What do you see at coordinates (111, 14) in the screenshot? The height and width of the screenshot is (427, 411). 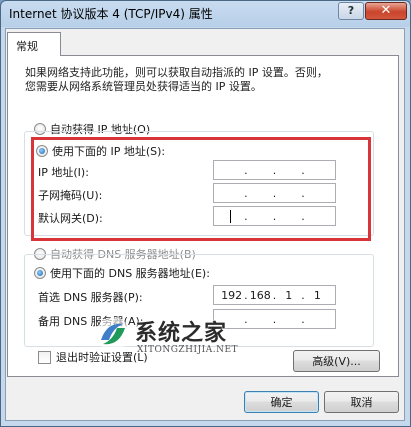 I see `window-title: Internet 协议版本 4 (TCP/IPv4) 属性` at bounding box center [111, 14].